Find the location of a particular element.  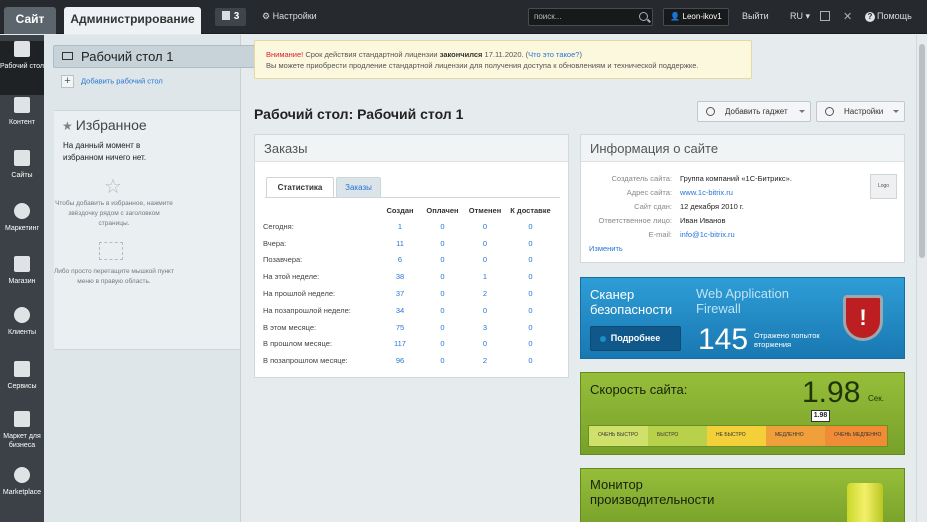

sidebar-item-desktop: Рабочий стол is located at coordinates (22, 68).